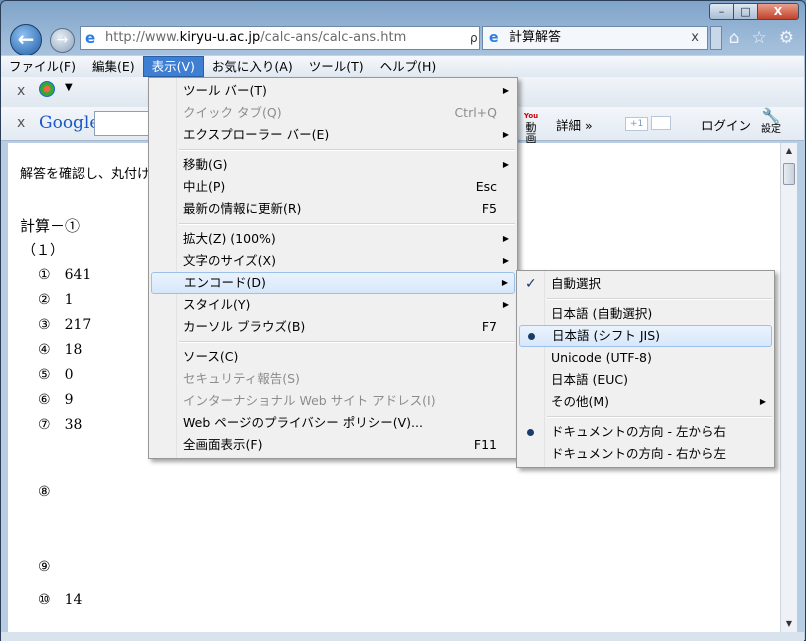 This screenshot has height=641, width=806. What do you see at coordinates (173, 66) in the screenshot?
I see `menu-view: 表示(V)` at bounding box center [173, 66].